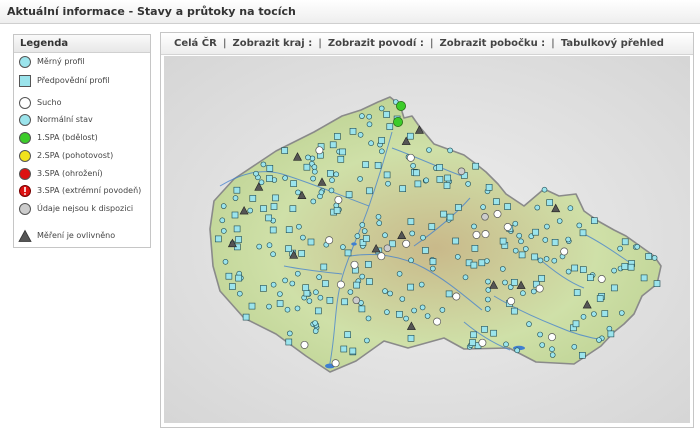  I want to click on legend-label: Údaje nejsou k dispozici, so click(85, 208).